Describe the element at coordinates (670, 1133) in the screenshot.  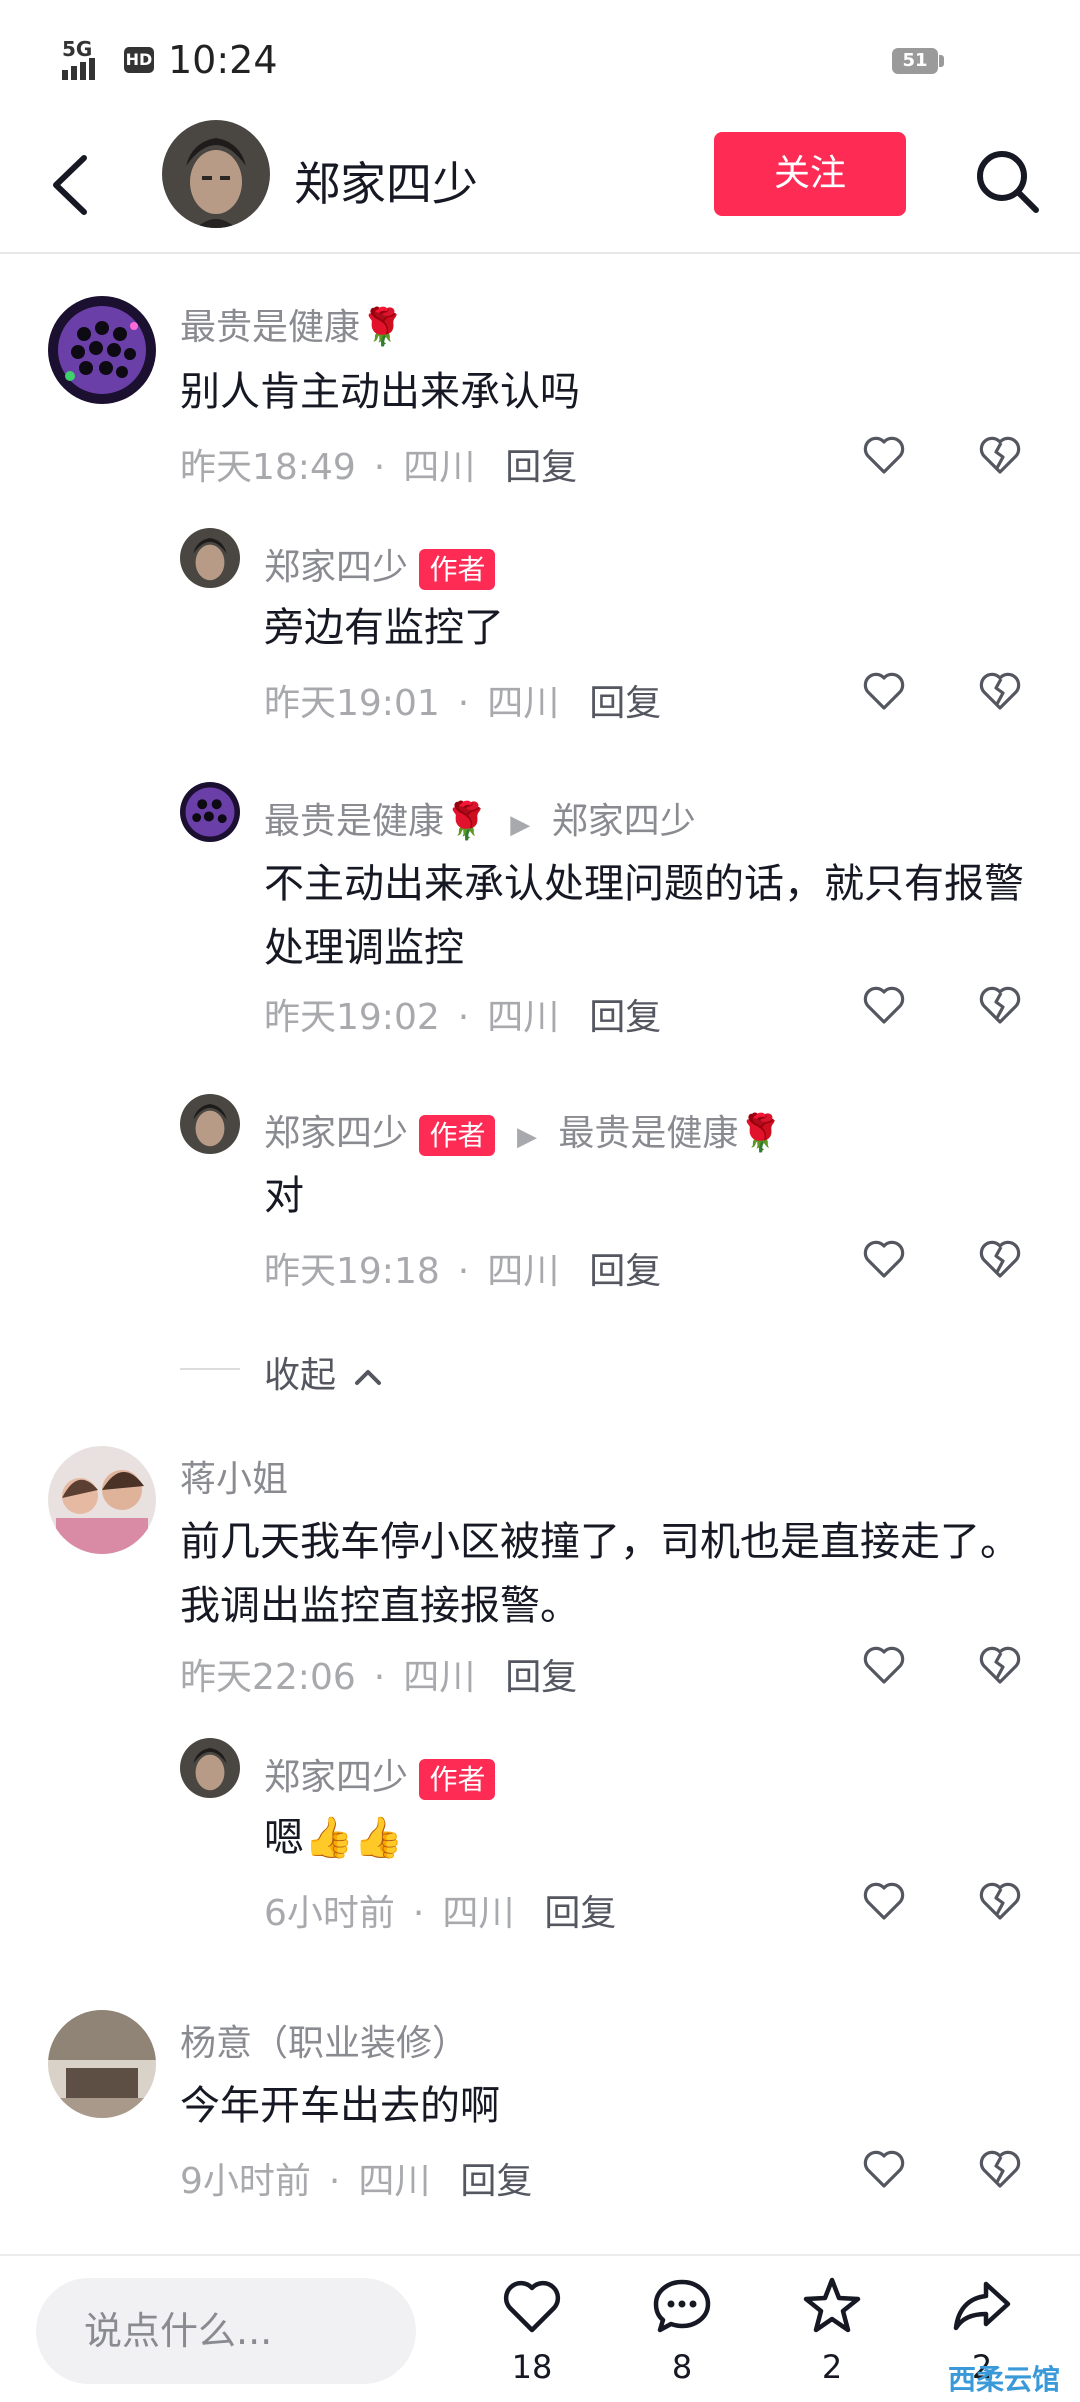
I see `reply-to-username: 最贵是健康🌹` at that location.